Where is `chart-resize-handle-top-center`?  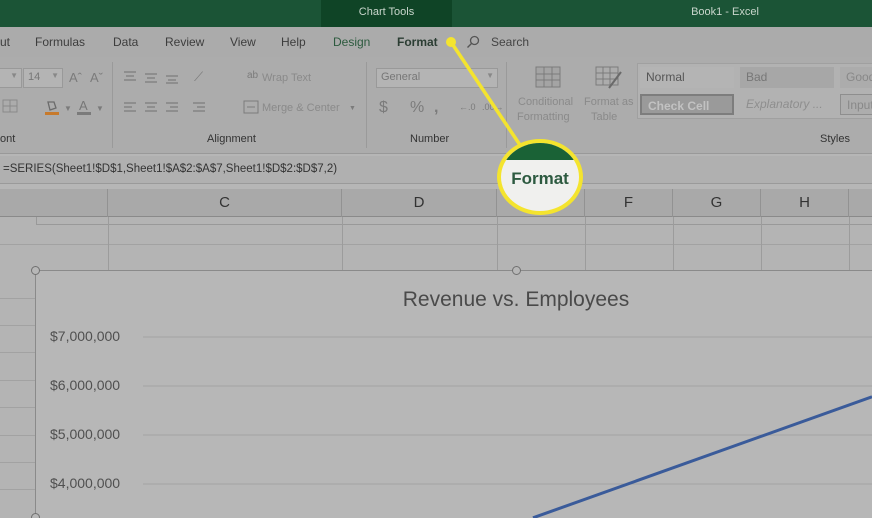
chart-resize-handle-top-center is located at coordinates (516, 270).